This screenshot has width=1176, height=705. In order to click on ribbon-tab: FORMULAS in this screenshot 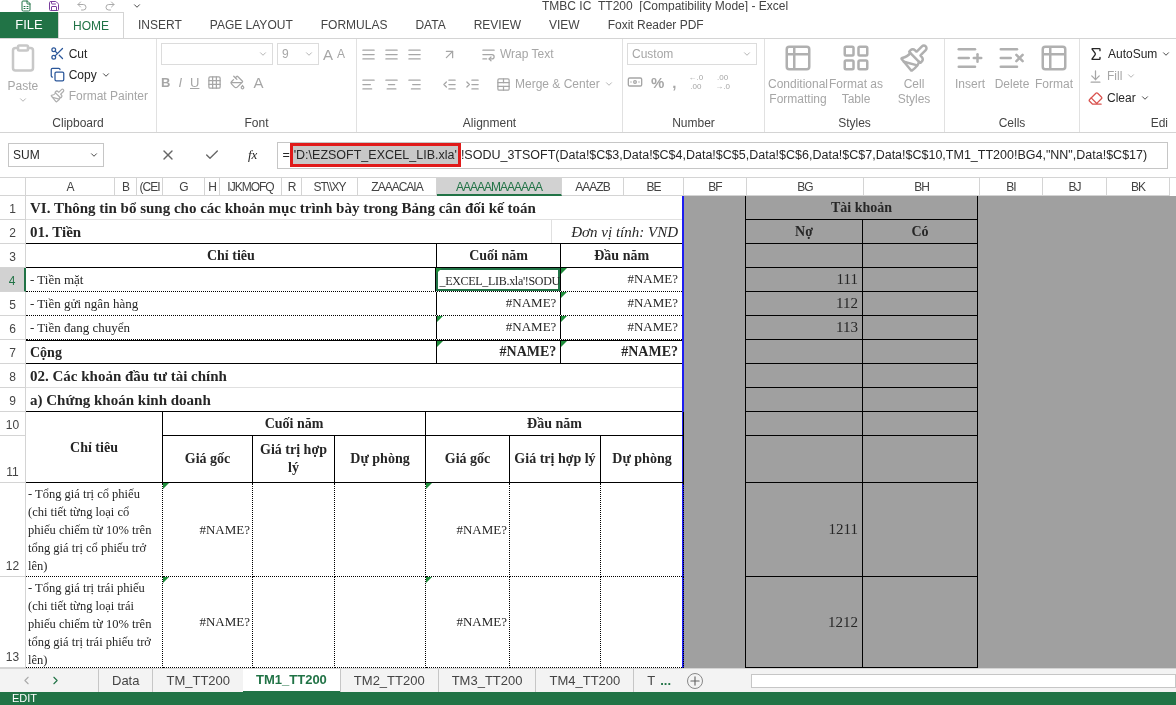, I will do `click(354, 25)`.